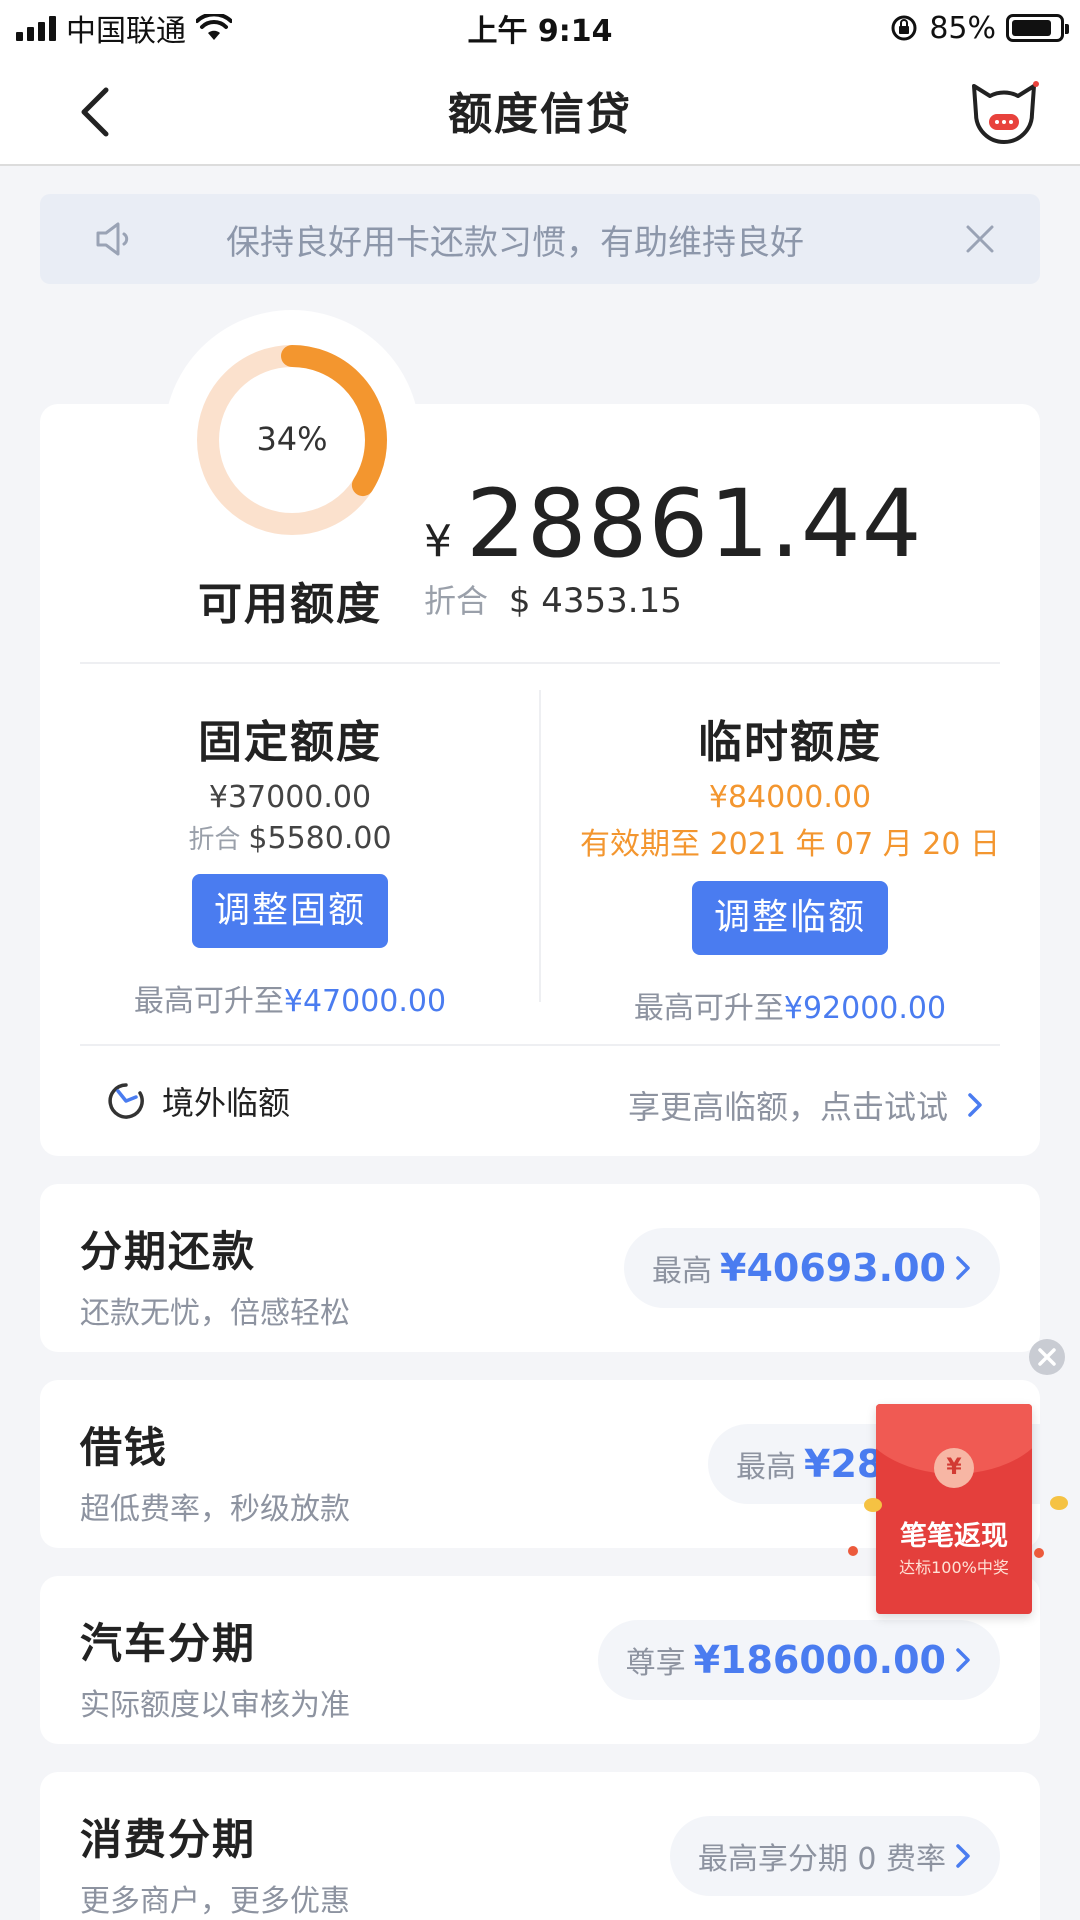  What do you see at coordinates (290, 742) in the screenshot?
I see `fixed-limit-title: 固定额度` at bounding box center [290, 742].